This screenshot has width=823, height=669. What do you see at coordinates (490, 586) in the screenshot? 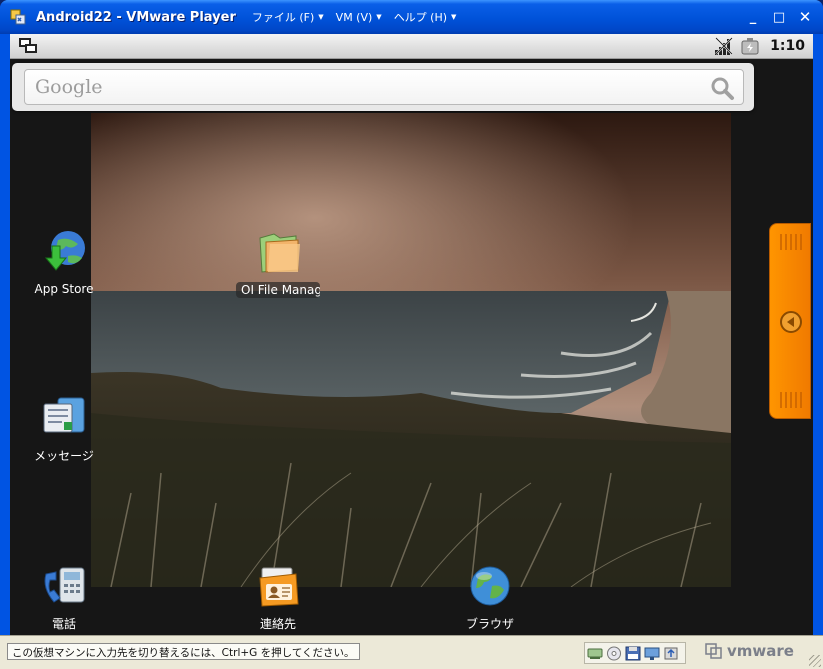
I see `browser-globe-icon` at bounding box center [490, 586].